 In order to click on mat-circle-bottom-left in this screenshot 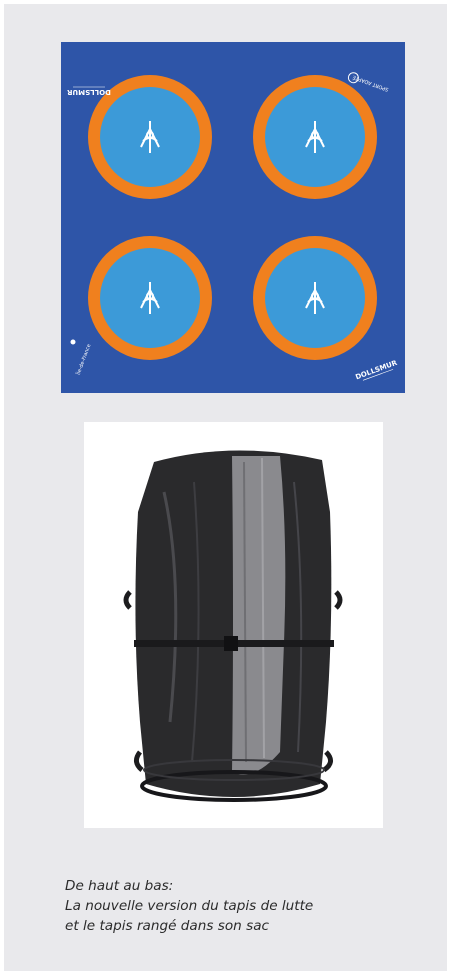, I will do `click(150, 298)`.